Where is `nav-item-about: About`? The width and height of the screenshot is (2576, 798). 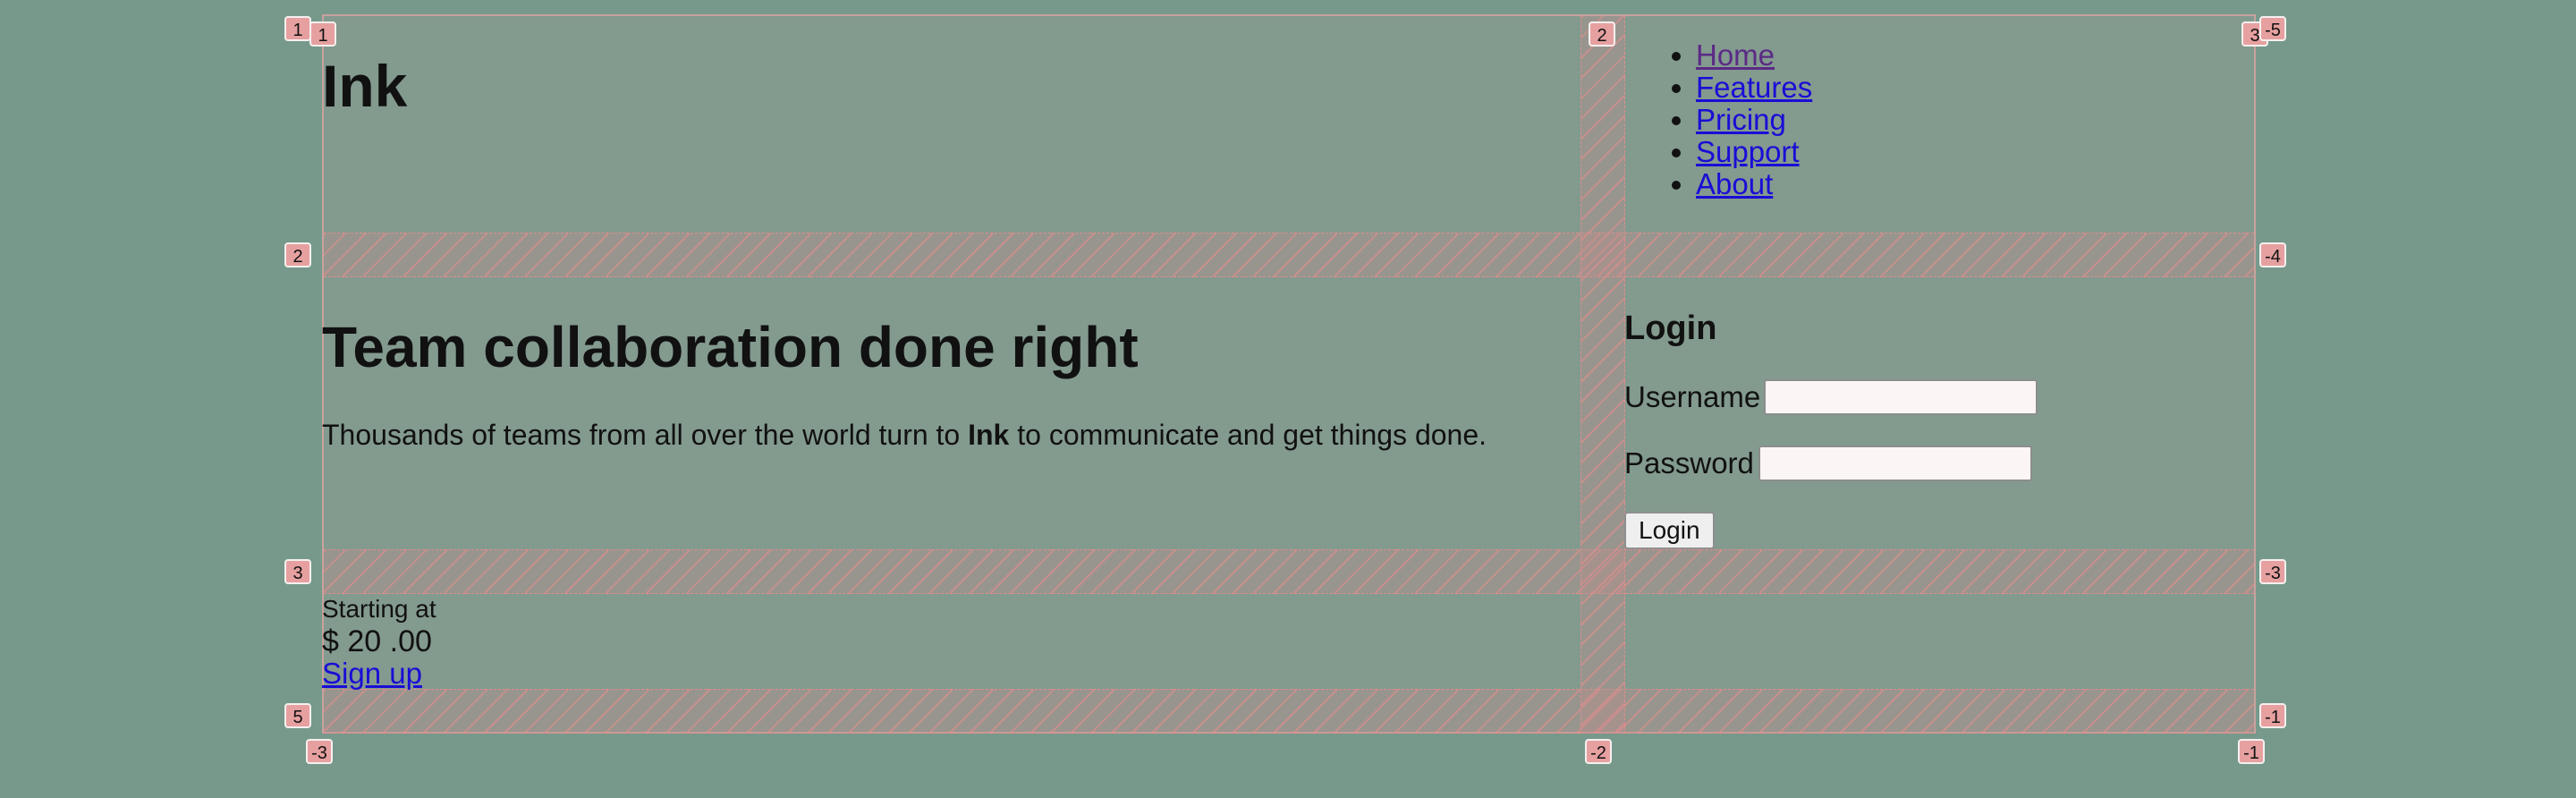 nav-item-about: About is located at coordinates (1754, 184).